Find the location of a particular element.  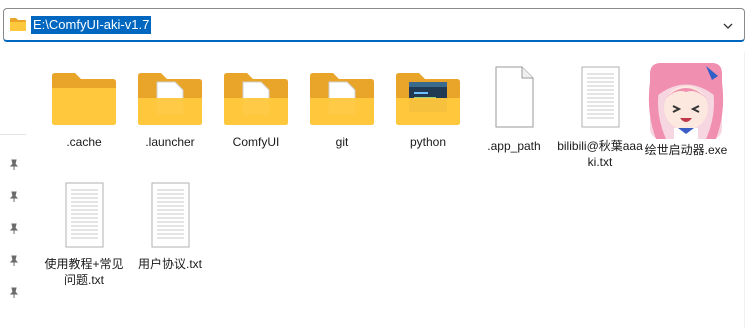

file-item-tutorial-txt: 使用教程+常见问题.txt is located at coordinates (84, 235).